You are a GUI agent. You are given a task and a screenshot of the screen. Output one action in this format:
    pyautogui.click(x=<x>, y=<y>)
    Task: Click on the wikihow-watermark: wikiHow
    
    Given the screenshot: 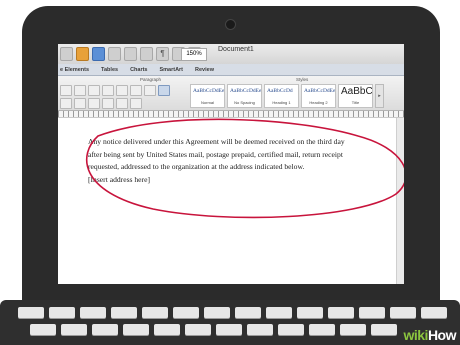 What is the action you would take?
    pyautogui.click(x=429, y=335)
    